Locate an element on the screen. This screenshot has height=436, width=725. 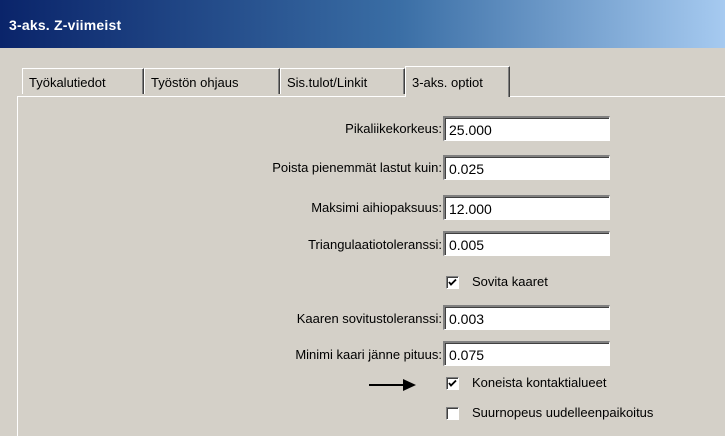
fit-arcs-label: Sovita kaaret is located at coordinates (510, 281).